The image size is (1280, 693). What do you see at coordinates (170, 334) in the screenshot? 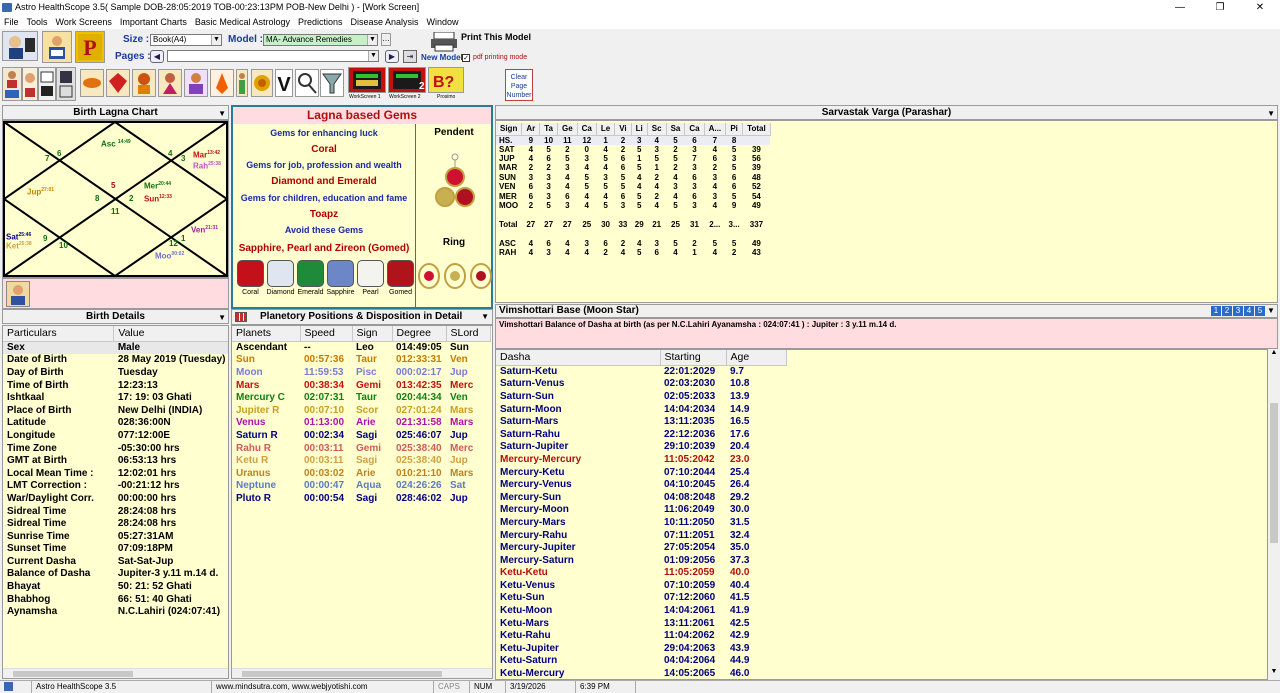
I see `col-value: Value` at bounding box center [170, 334].